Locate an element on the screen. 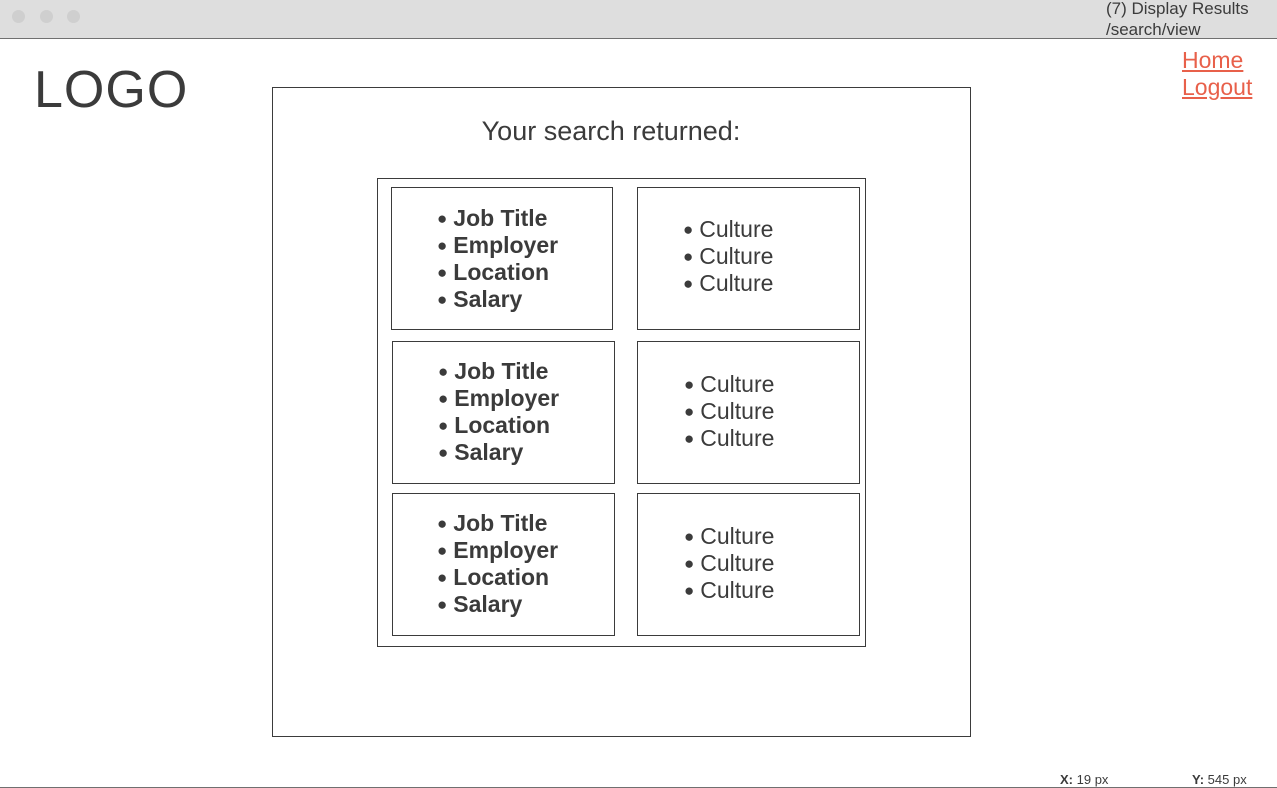 The image size is (1277, 788). cursor-x-readout: X: 19 px is located at coordinates (1084, 779).